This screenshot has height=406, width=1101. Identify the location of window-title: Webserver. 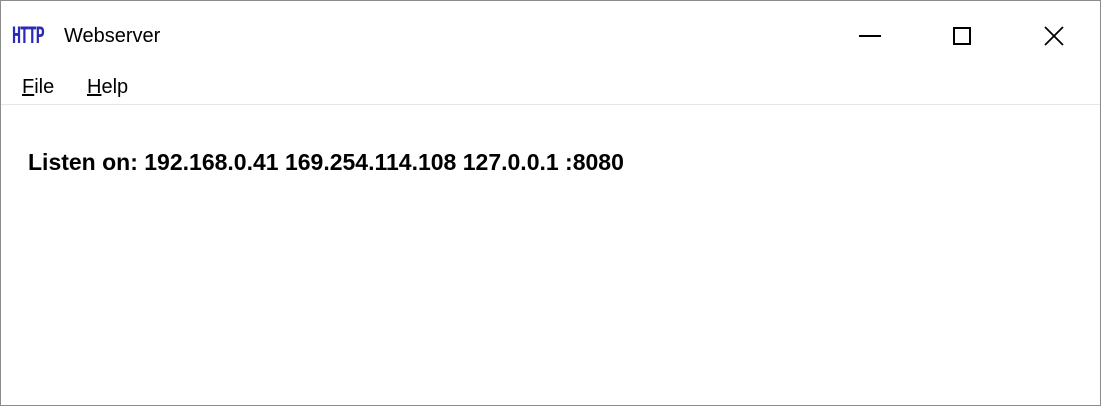
(112, 36).